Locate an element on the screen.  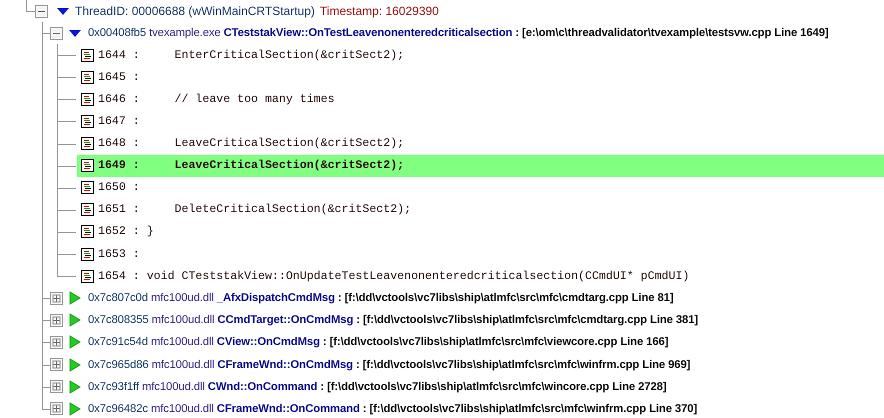
source-line: 1648 : LeaveCriticalSection(&critSect2); is located at coordinates (480, 143).